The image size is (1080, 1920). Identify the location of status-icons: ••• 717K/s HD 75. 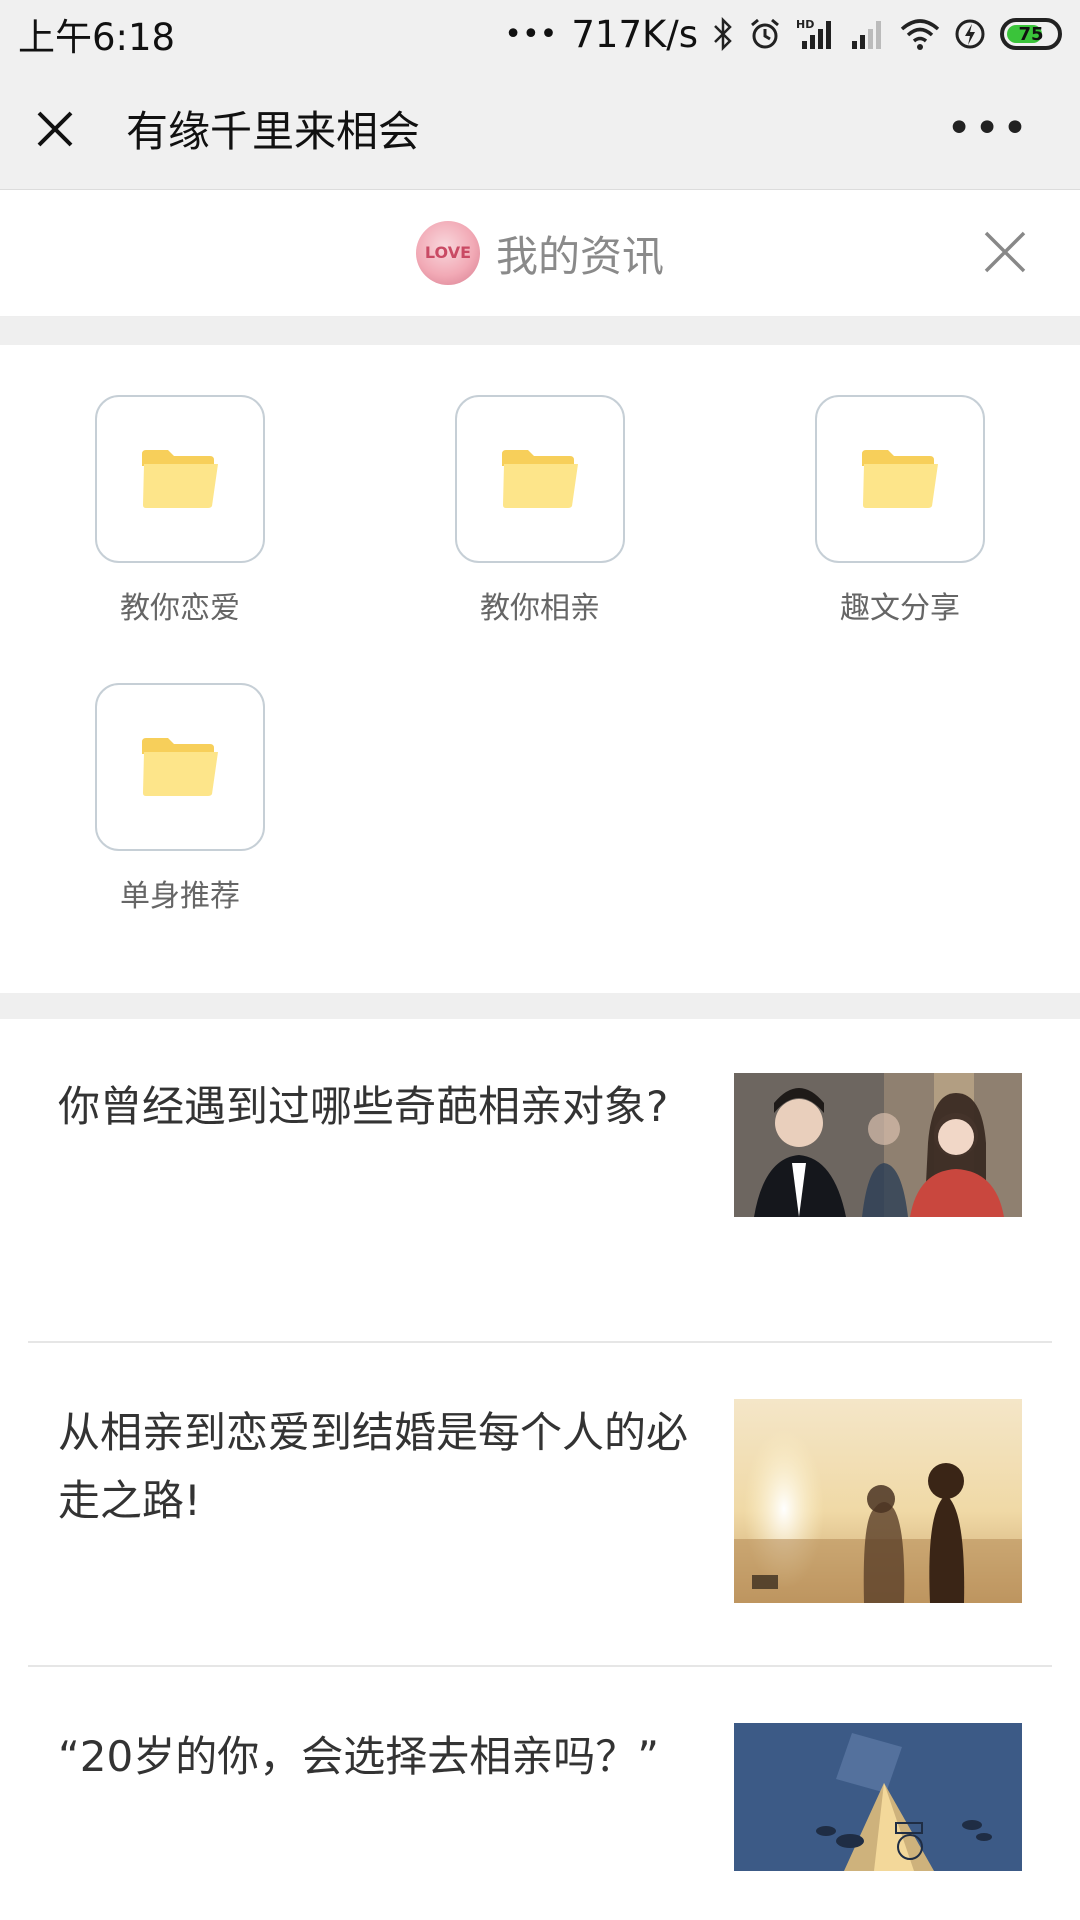
(783, 34).